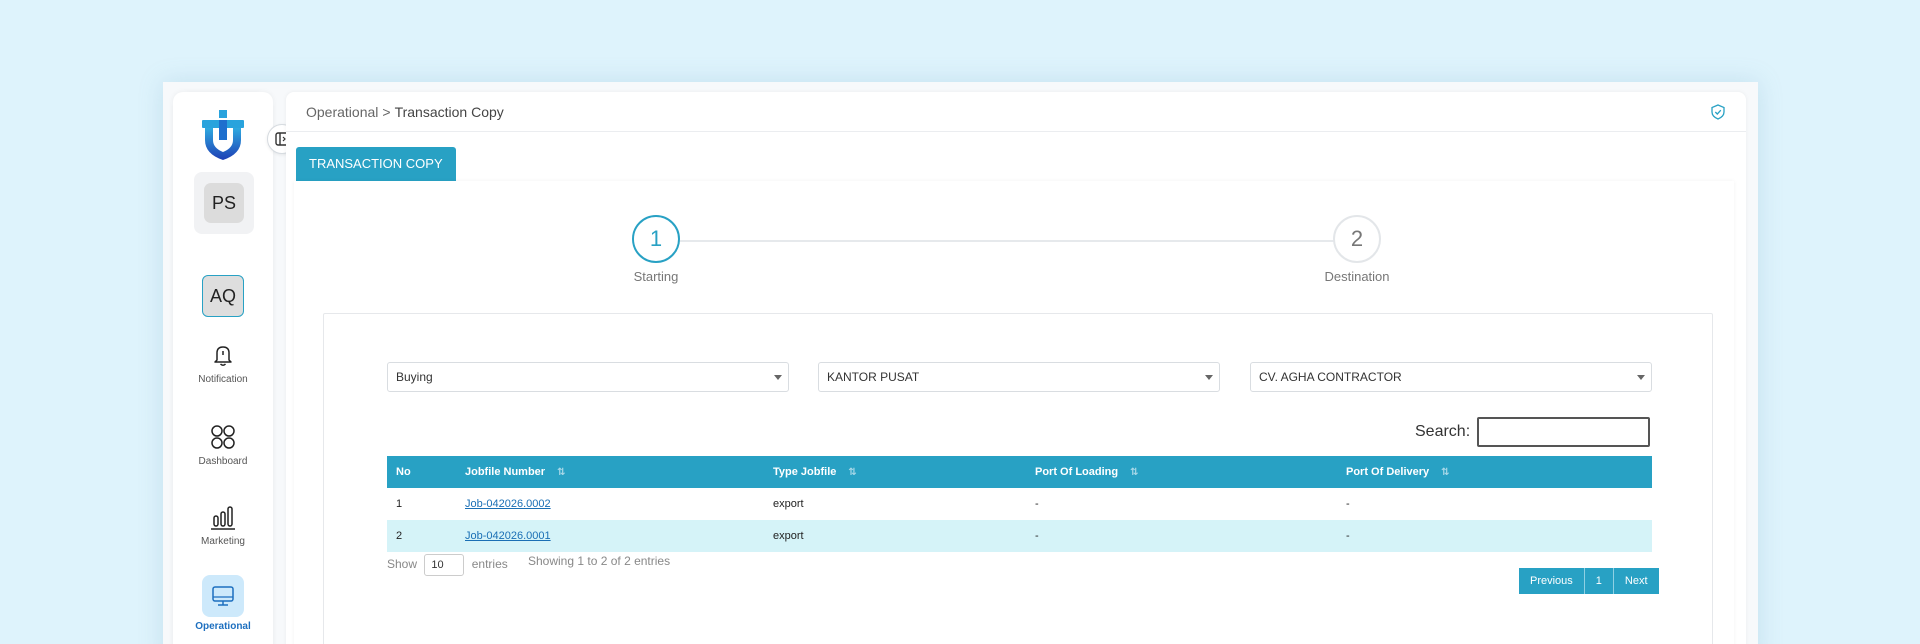  I want to click on step-label: Starting, so click(656, 276).